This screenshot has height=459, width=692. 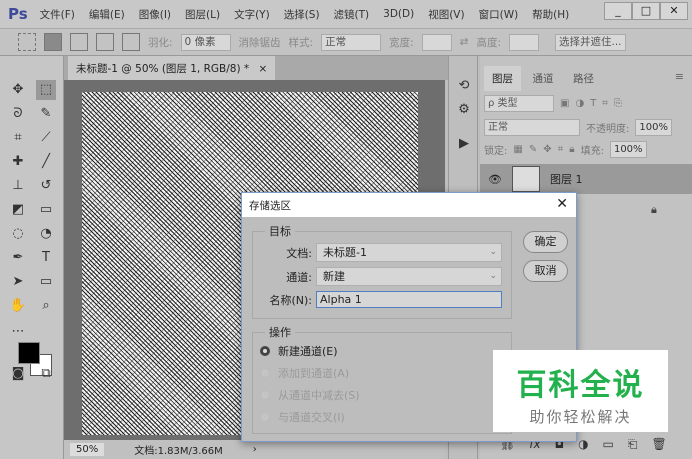 I want to click on new-selection-icon, so click(x=53, y=42).